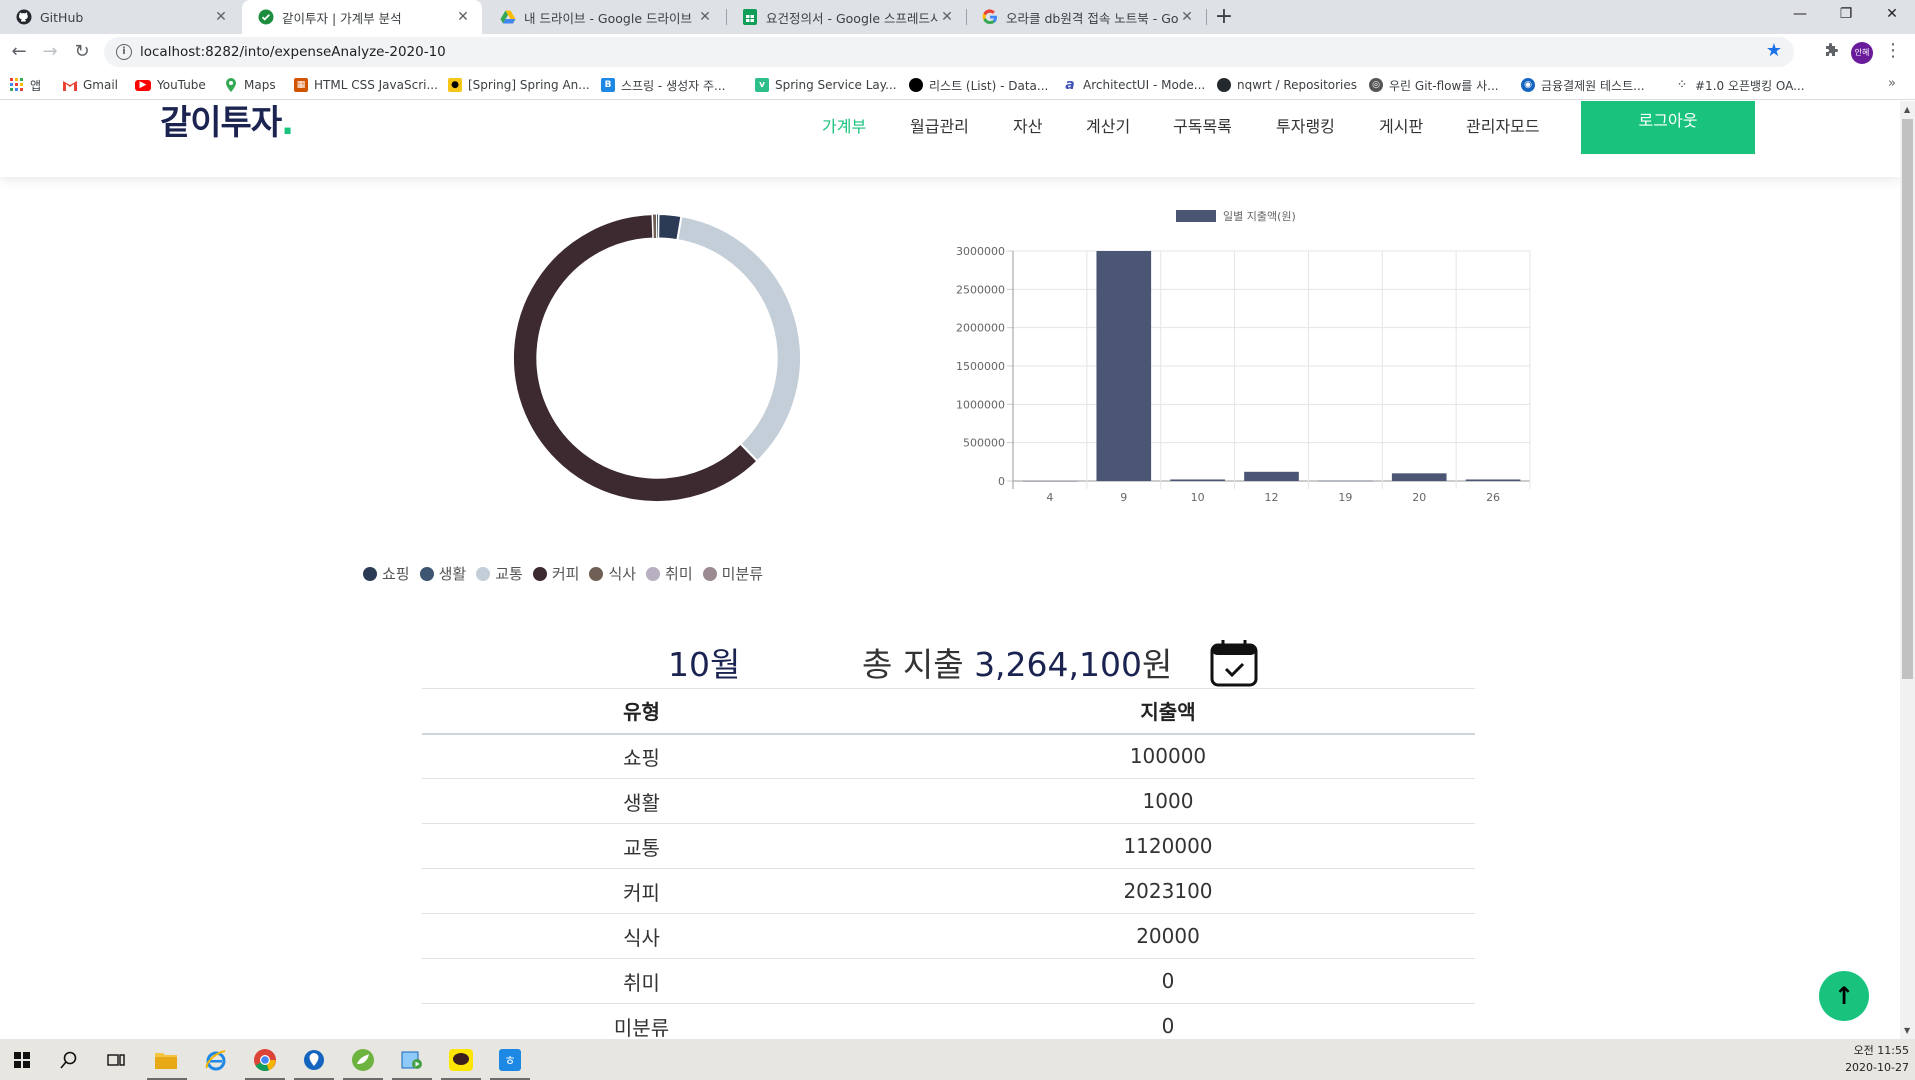 Image resolution: width=1915 pixels, height=1080 pixels. What do you see at coordinates (1844, 996) in the screenshot?
I see `scroll-to-top-button: ↑` at bounding box center [1844, 996].